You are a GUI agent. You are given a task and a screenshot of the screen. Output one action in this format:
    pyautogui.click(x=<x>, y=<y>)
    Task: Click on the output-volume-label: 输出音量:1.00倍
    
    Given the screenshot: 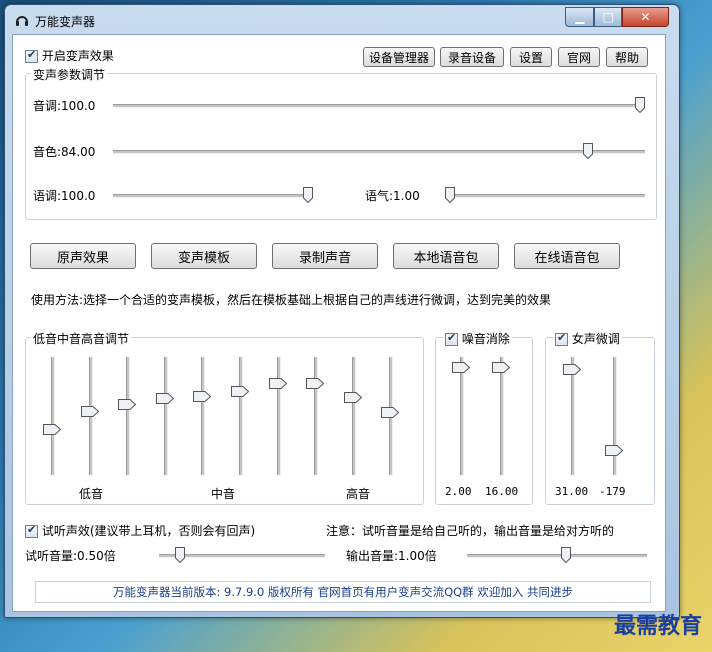 What is the action you would take?
    pyautogui.click(x=391, y=556)
    